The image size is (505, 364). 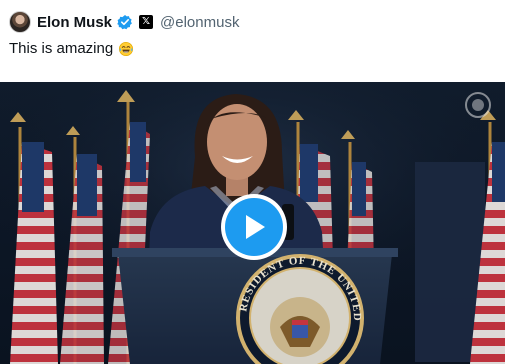 I want to click on author-handle: @elonmusk, so click(x=199, y=22).